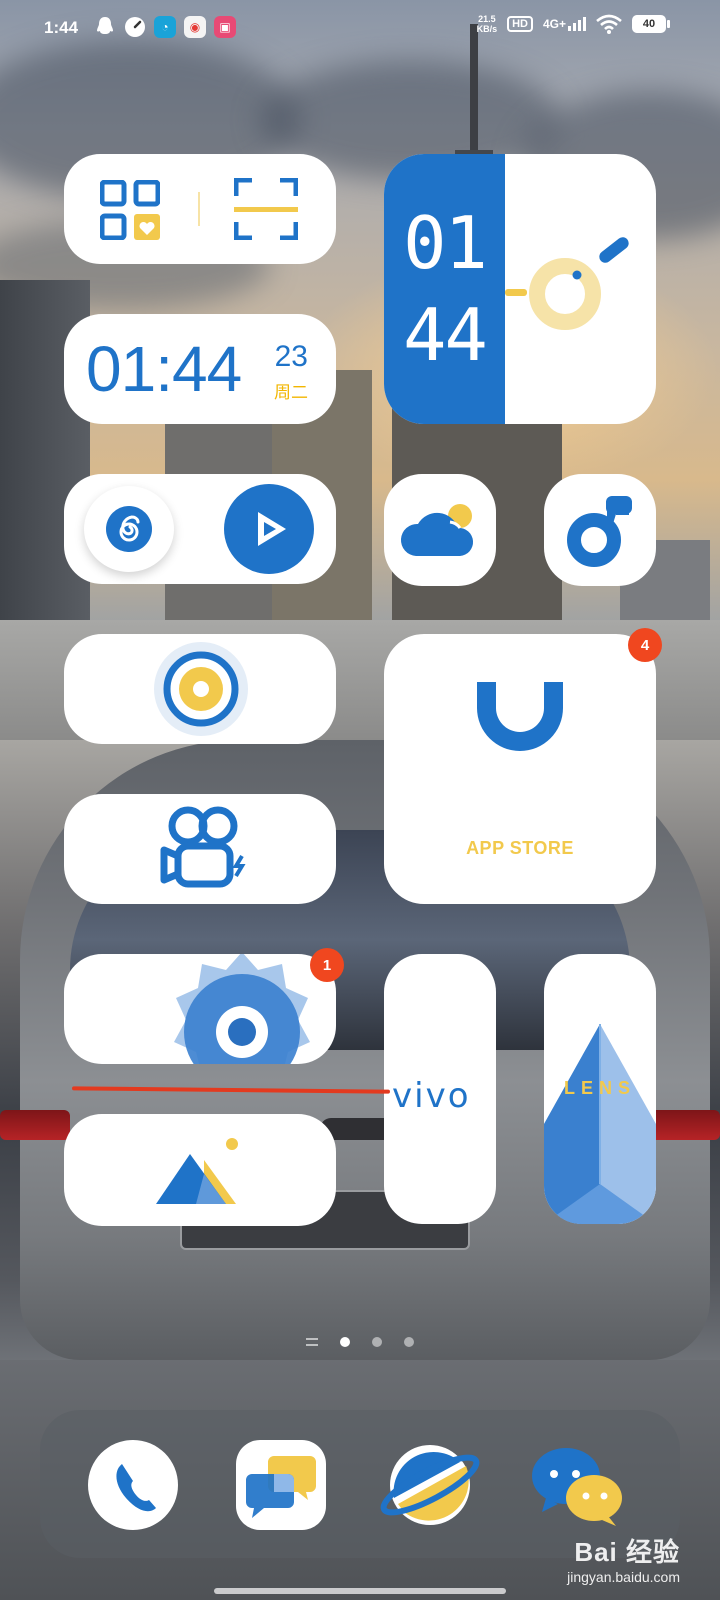 Image resolution: width=720 pixels, height=1600 pixels. I want to click on wechat-app, so click(578, 1485).